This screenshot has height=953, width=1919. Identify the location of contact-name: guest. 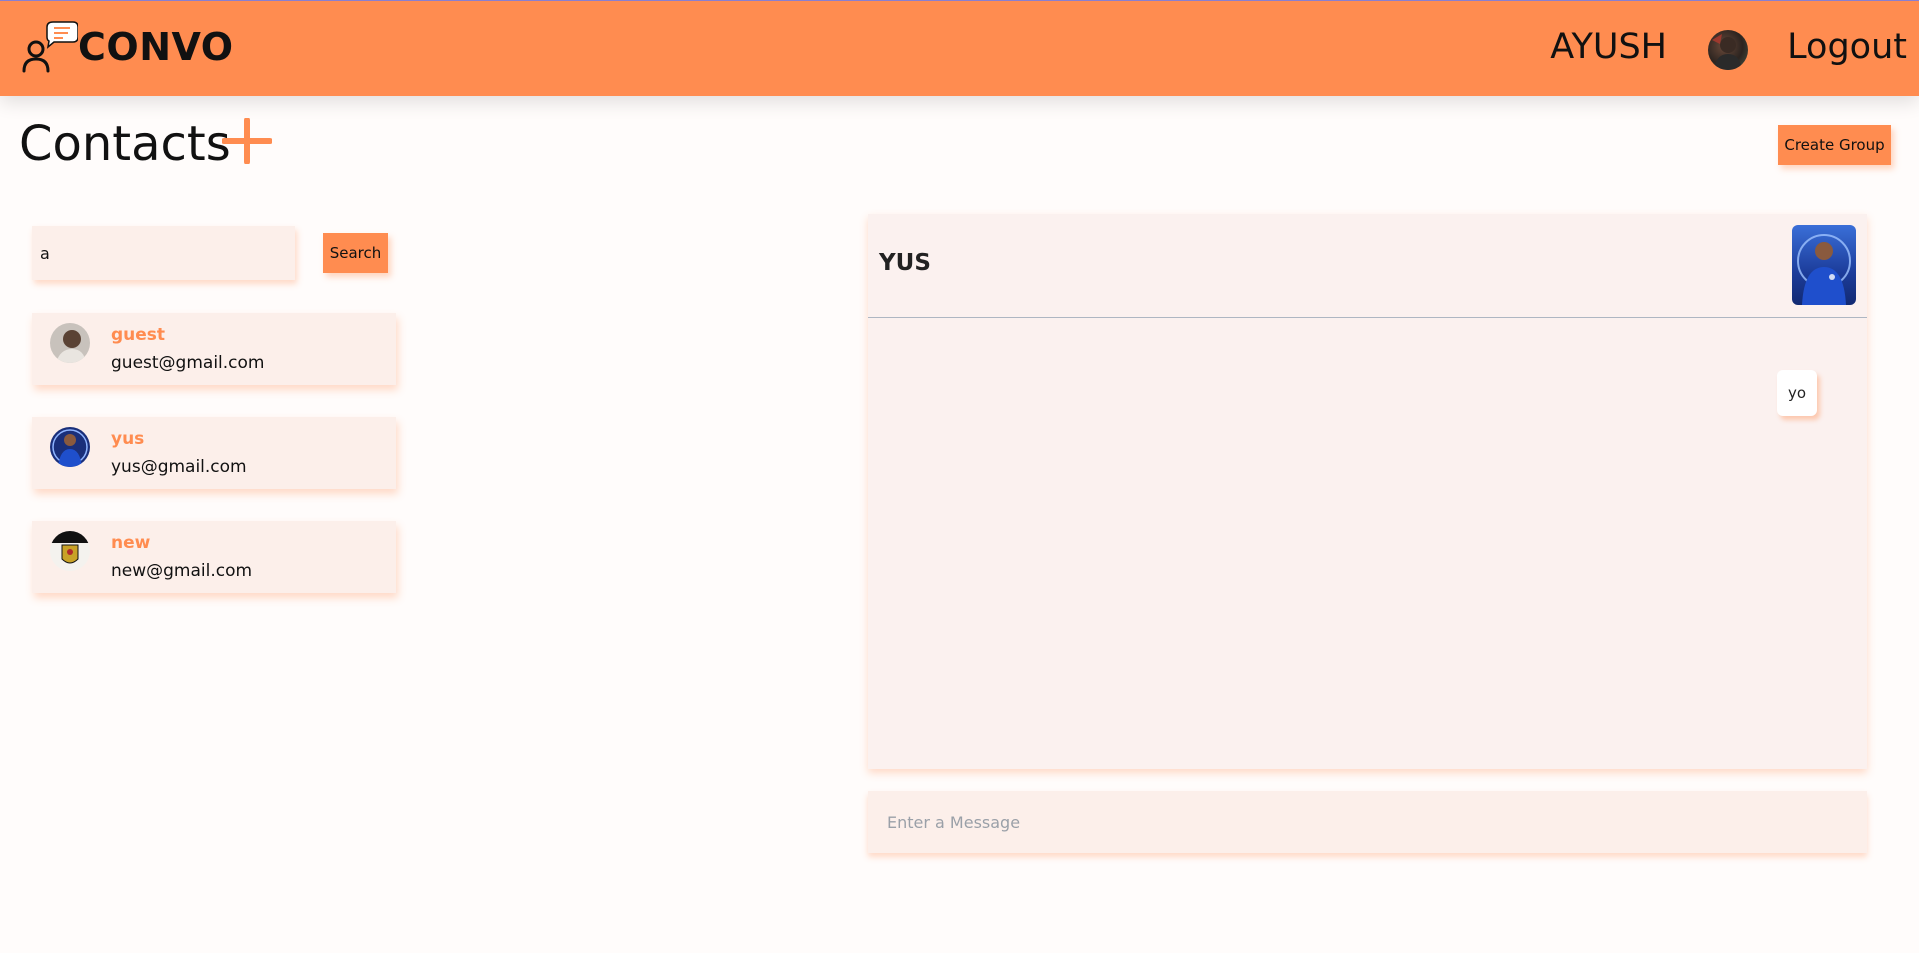
(138, 335).